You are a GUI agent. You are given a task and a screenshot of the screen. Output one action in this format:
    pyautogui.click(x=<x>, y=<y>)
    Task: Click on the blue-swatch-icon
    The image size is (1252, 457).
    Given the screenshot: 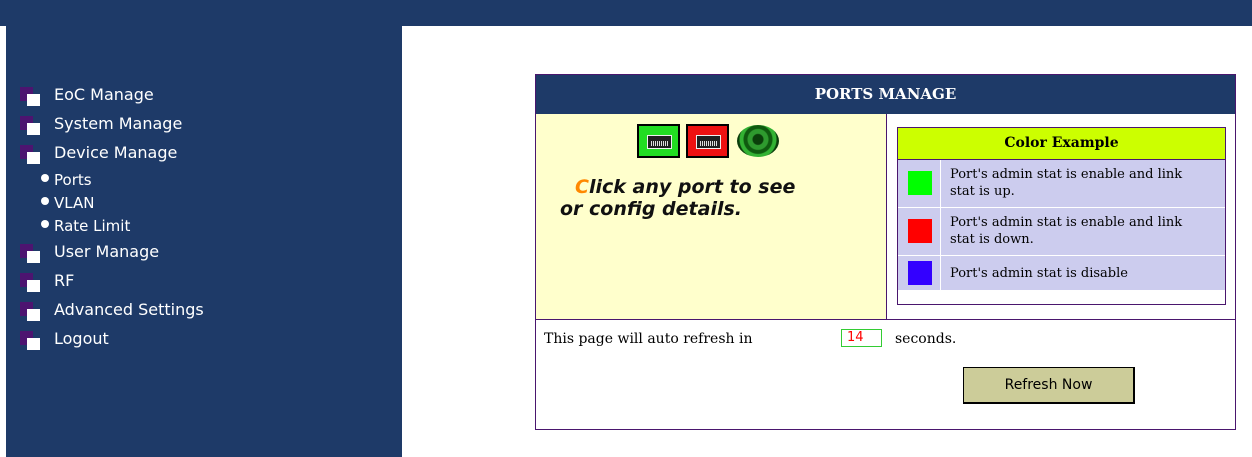 What is the action you would take?
    pyautogui.click(x=920, y=273)
    